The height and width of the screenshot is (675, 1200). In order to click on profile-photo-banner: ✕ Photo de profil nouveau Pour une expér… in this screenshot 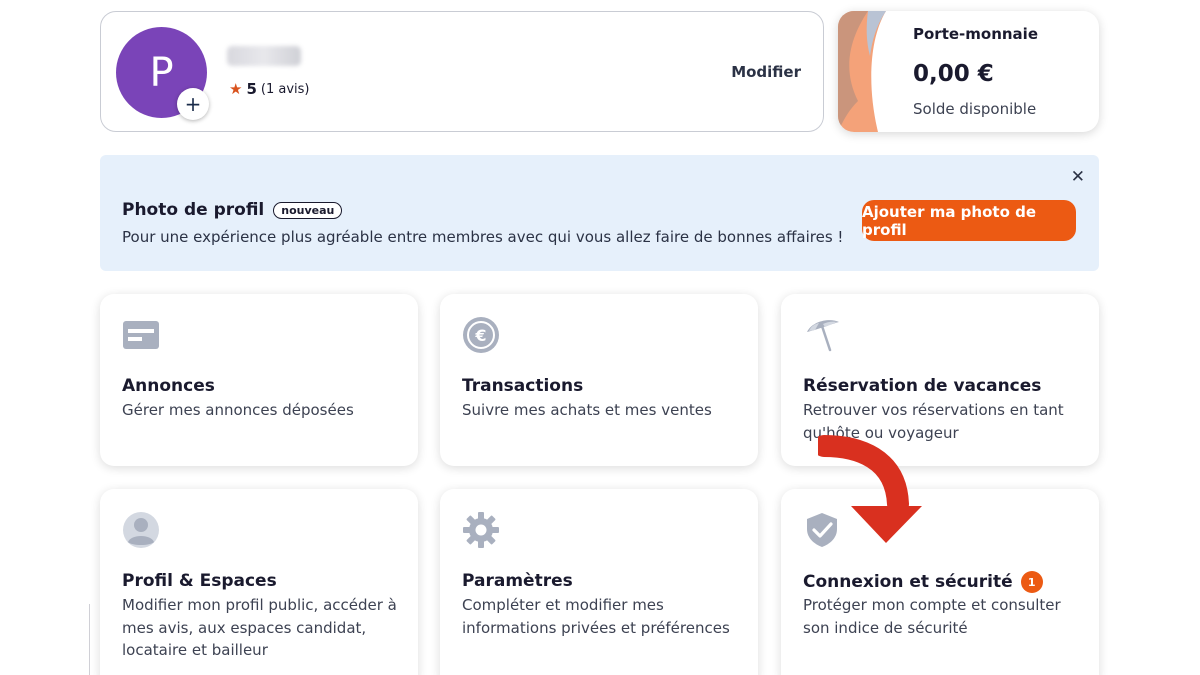, I will do `click(599, 213)`.